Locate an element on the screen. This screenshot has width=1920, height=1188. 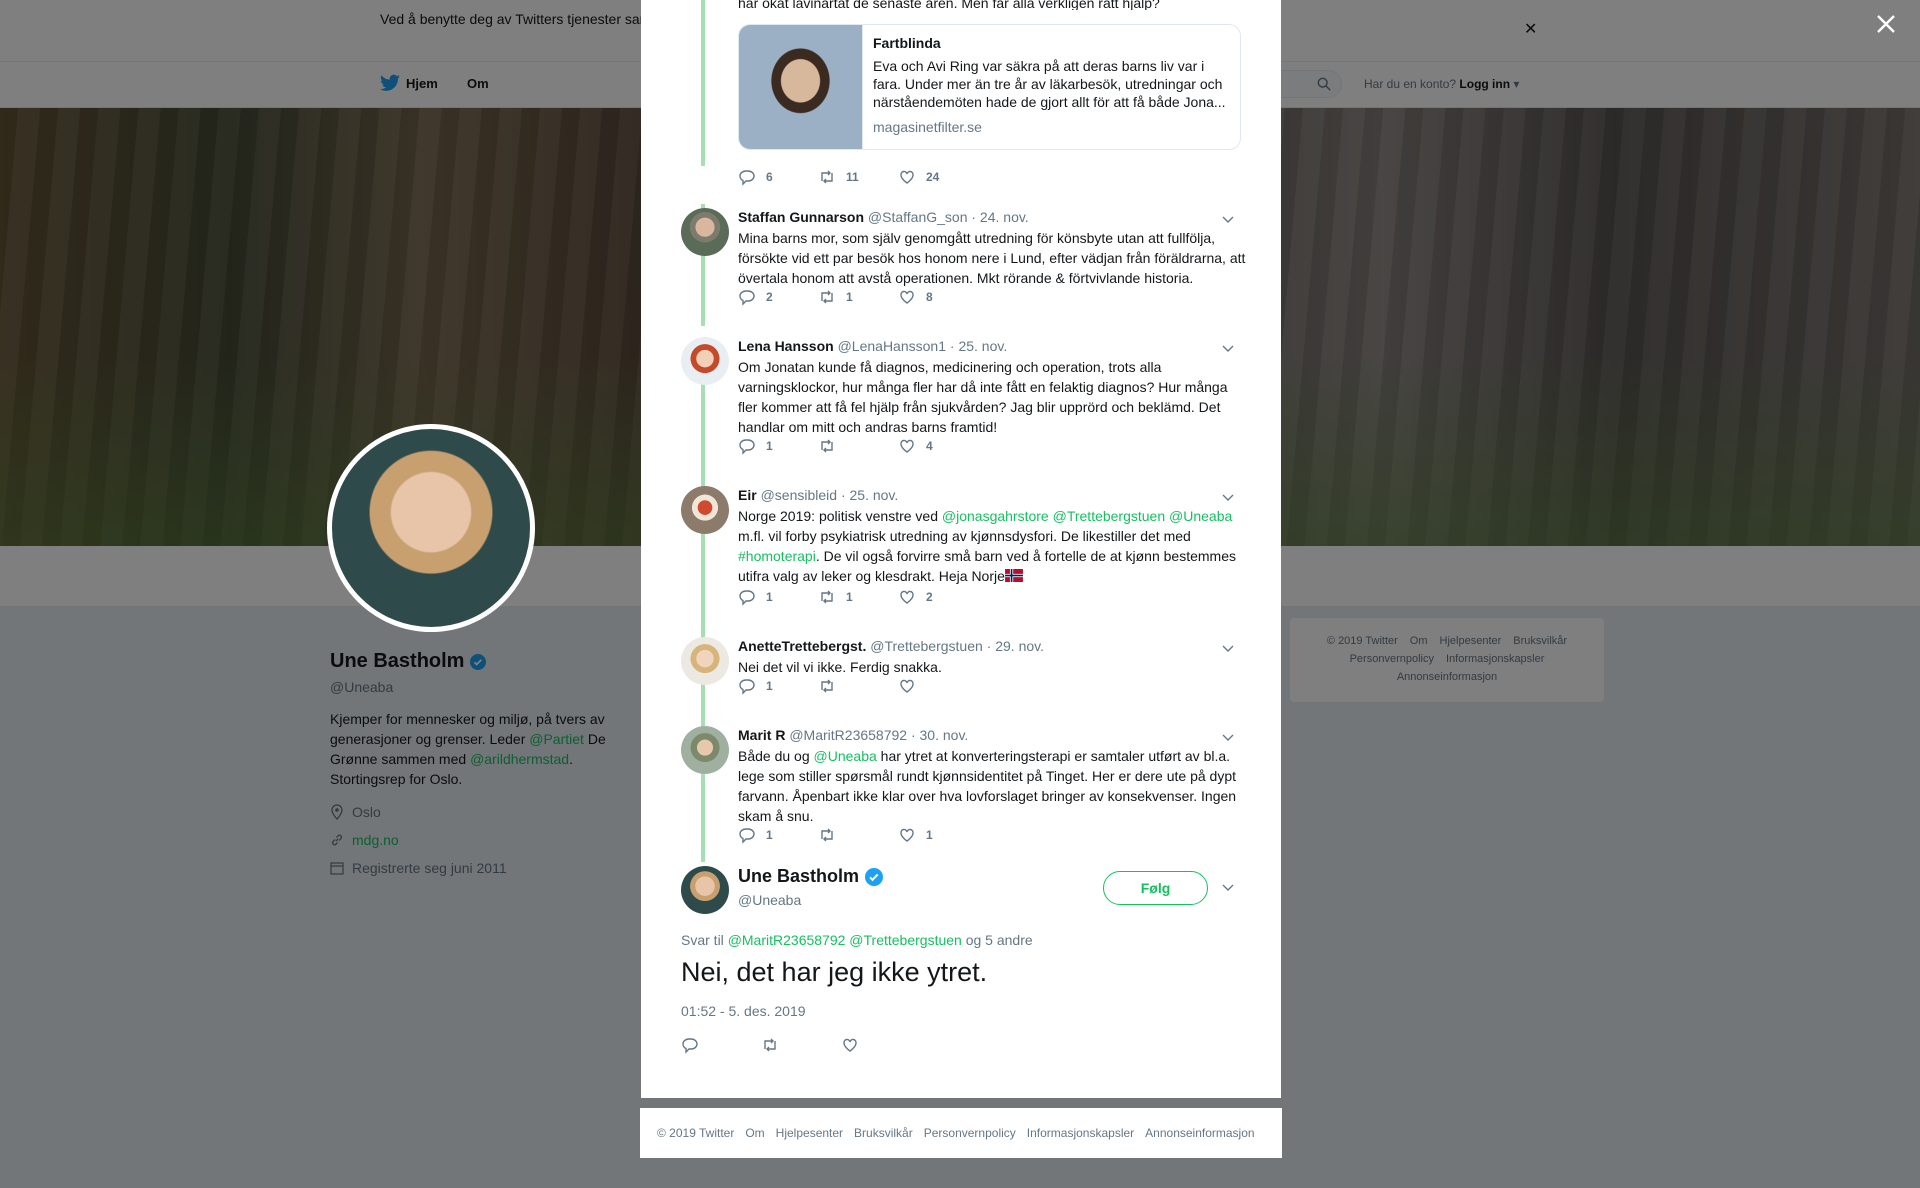
retweet-count: 1 is located at coordinates (849, 297).